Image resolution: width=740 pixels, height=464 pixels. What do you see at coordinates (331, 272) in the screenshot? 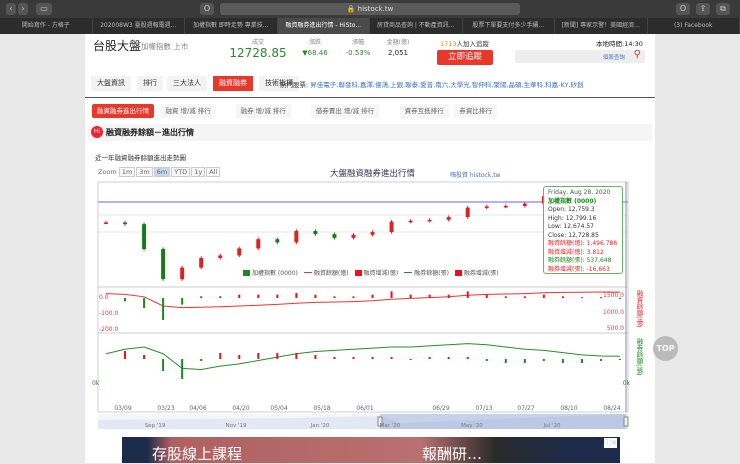
I see `legend-label: 融資餘額(億)` at bounding box center [331, 272].